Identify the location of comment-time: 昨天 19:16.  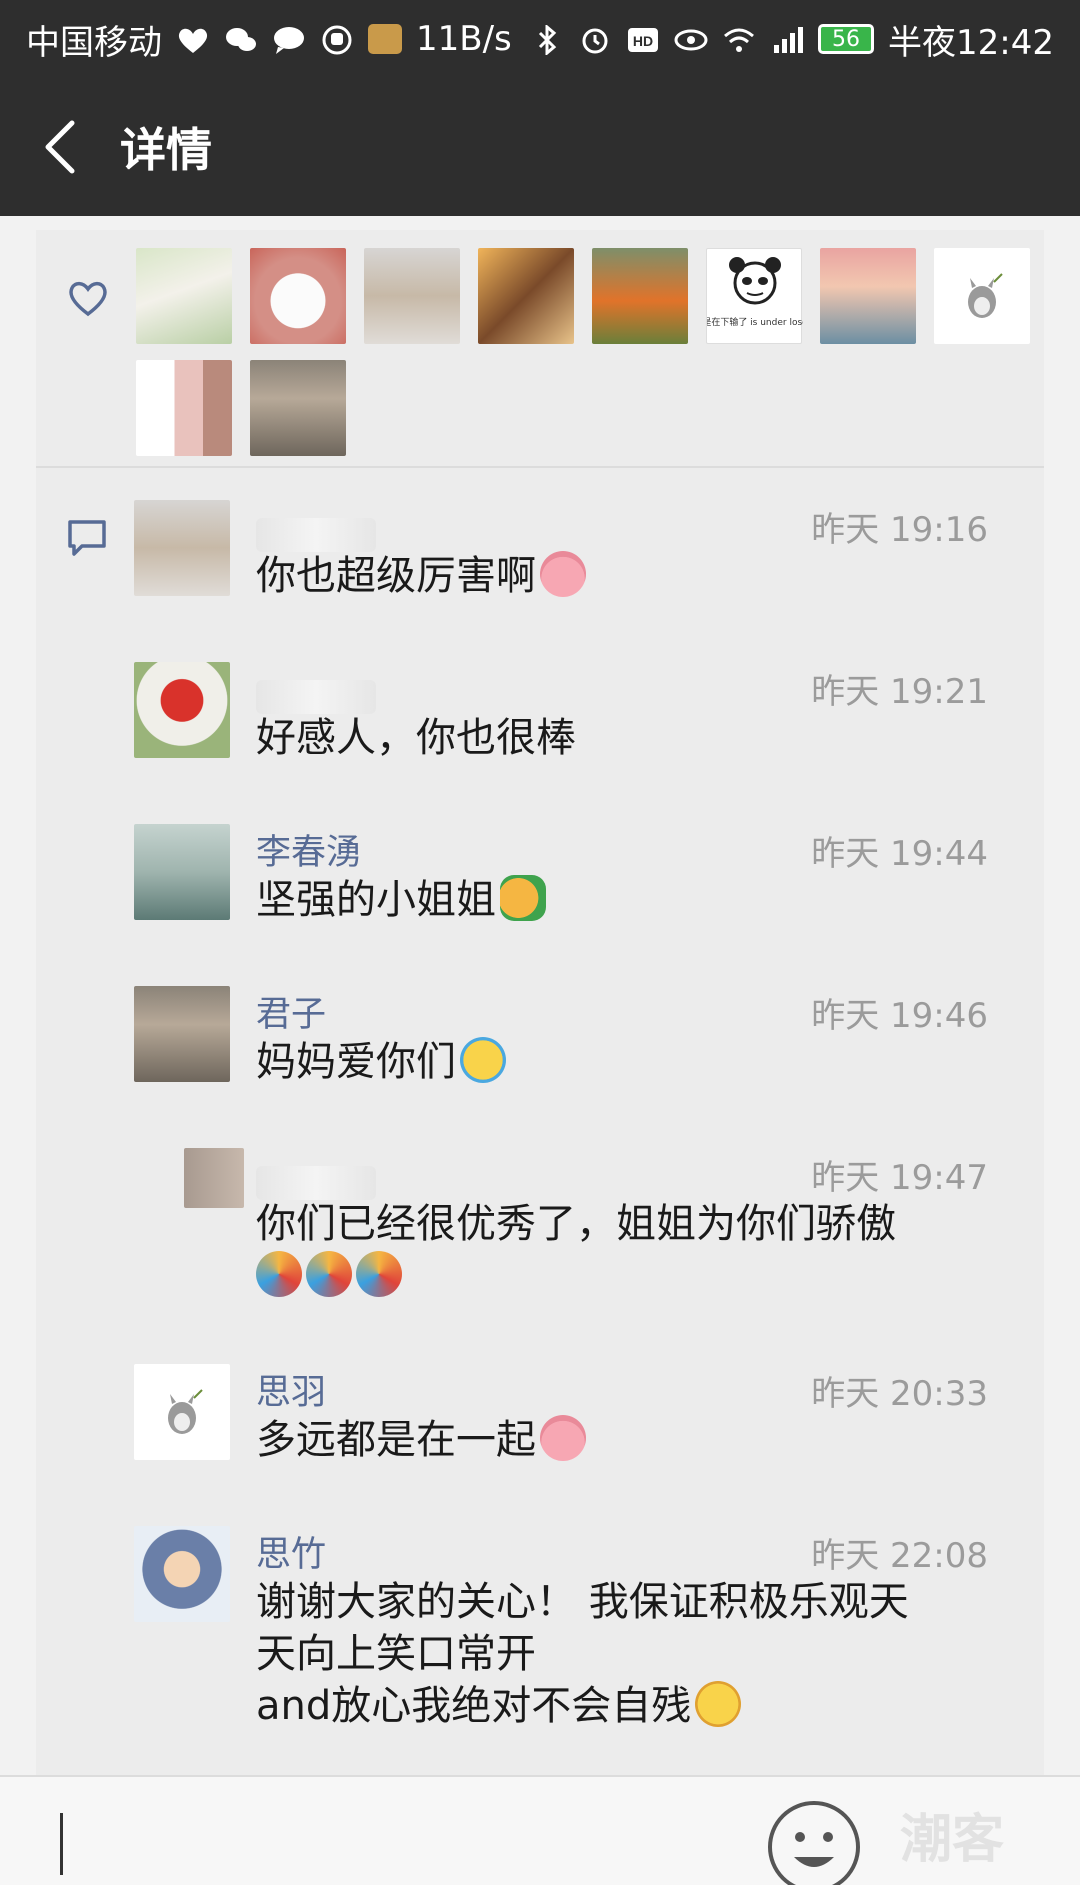
(899, 530).